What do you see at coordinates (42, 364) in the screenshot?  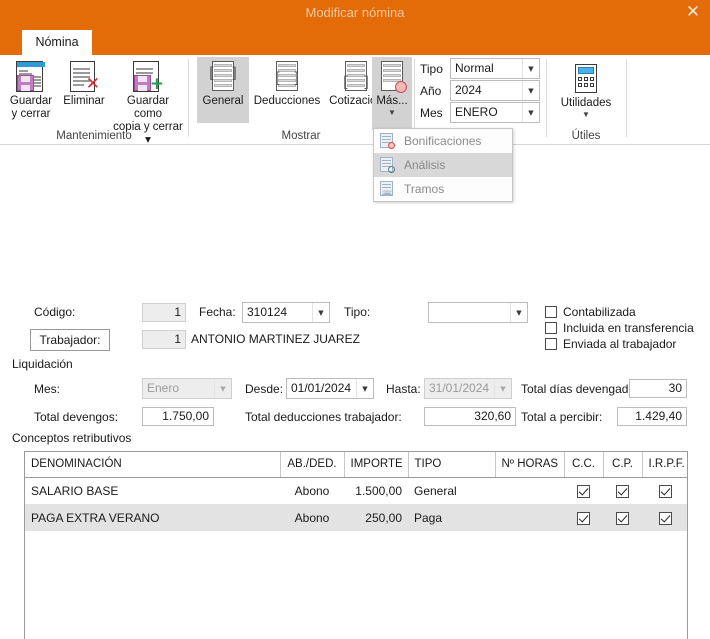 I see `liquidacion-section-label: Liquidación` at bounding box center [42, 364].